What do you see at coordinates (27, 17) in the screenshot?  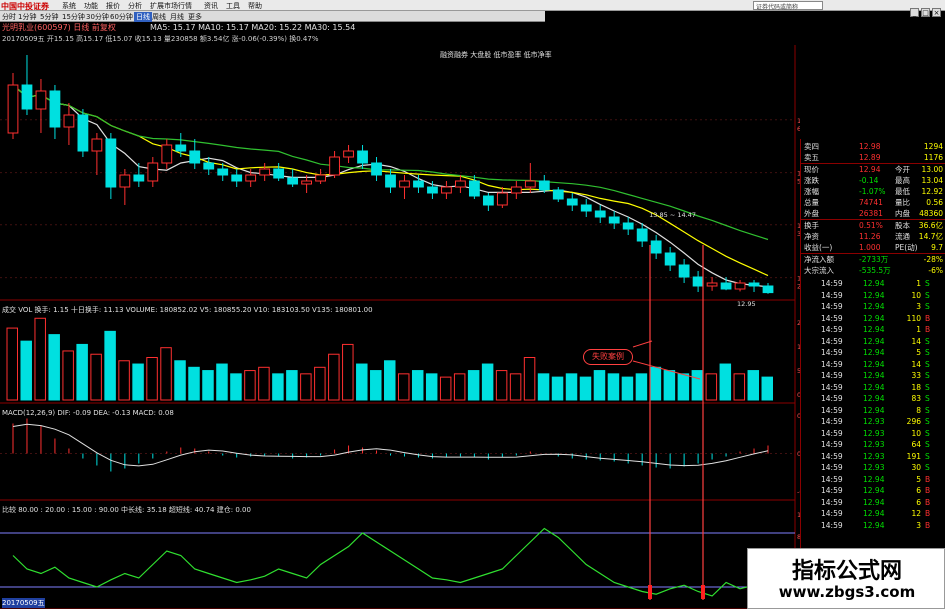 I see `period-1min: 1分钟` at bounding box center [27, 17].